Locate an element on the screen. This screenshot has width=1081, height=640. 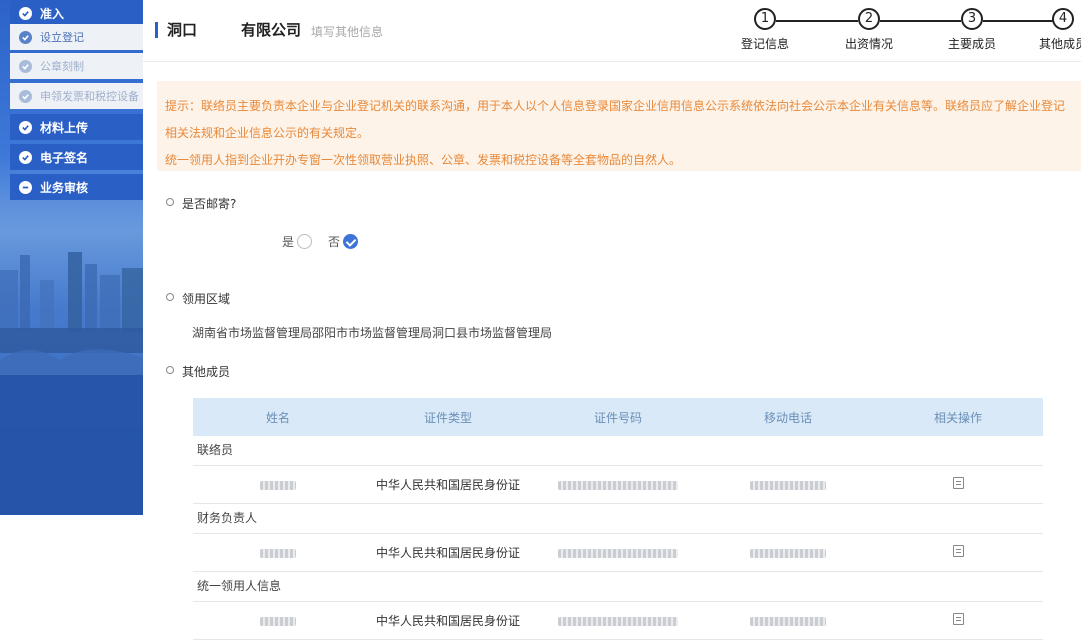
step-number: 3 is located at coordinates (972, 19).